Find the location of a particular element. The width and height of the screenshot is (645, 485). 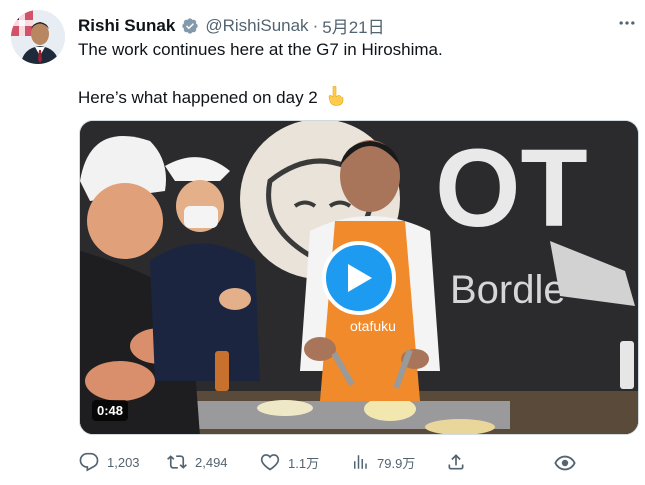

retweet-button: 2,494 is located at coordinates (197, 462).